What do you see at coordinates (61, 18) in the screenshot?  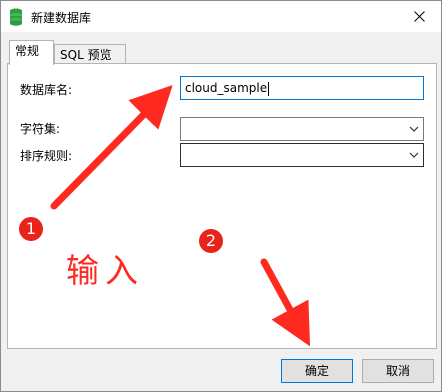 I see `window-title: 新建数据库` at bounding box center [61, 18].